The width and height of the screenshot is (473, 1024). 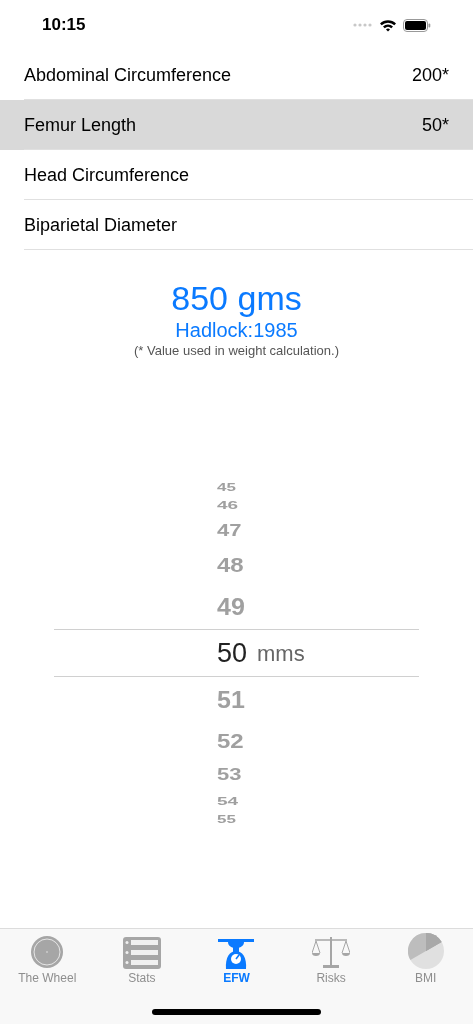 I want to click on measurement-label: Biparietal Diameter, so click(x=101, y=225).